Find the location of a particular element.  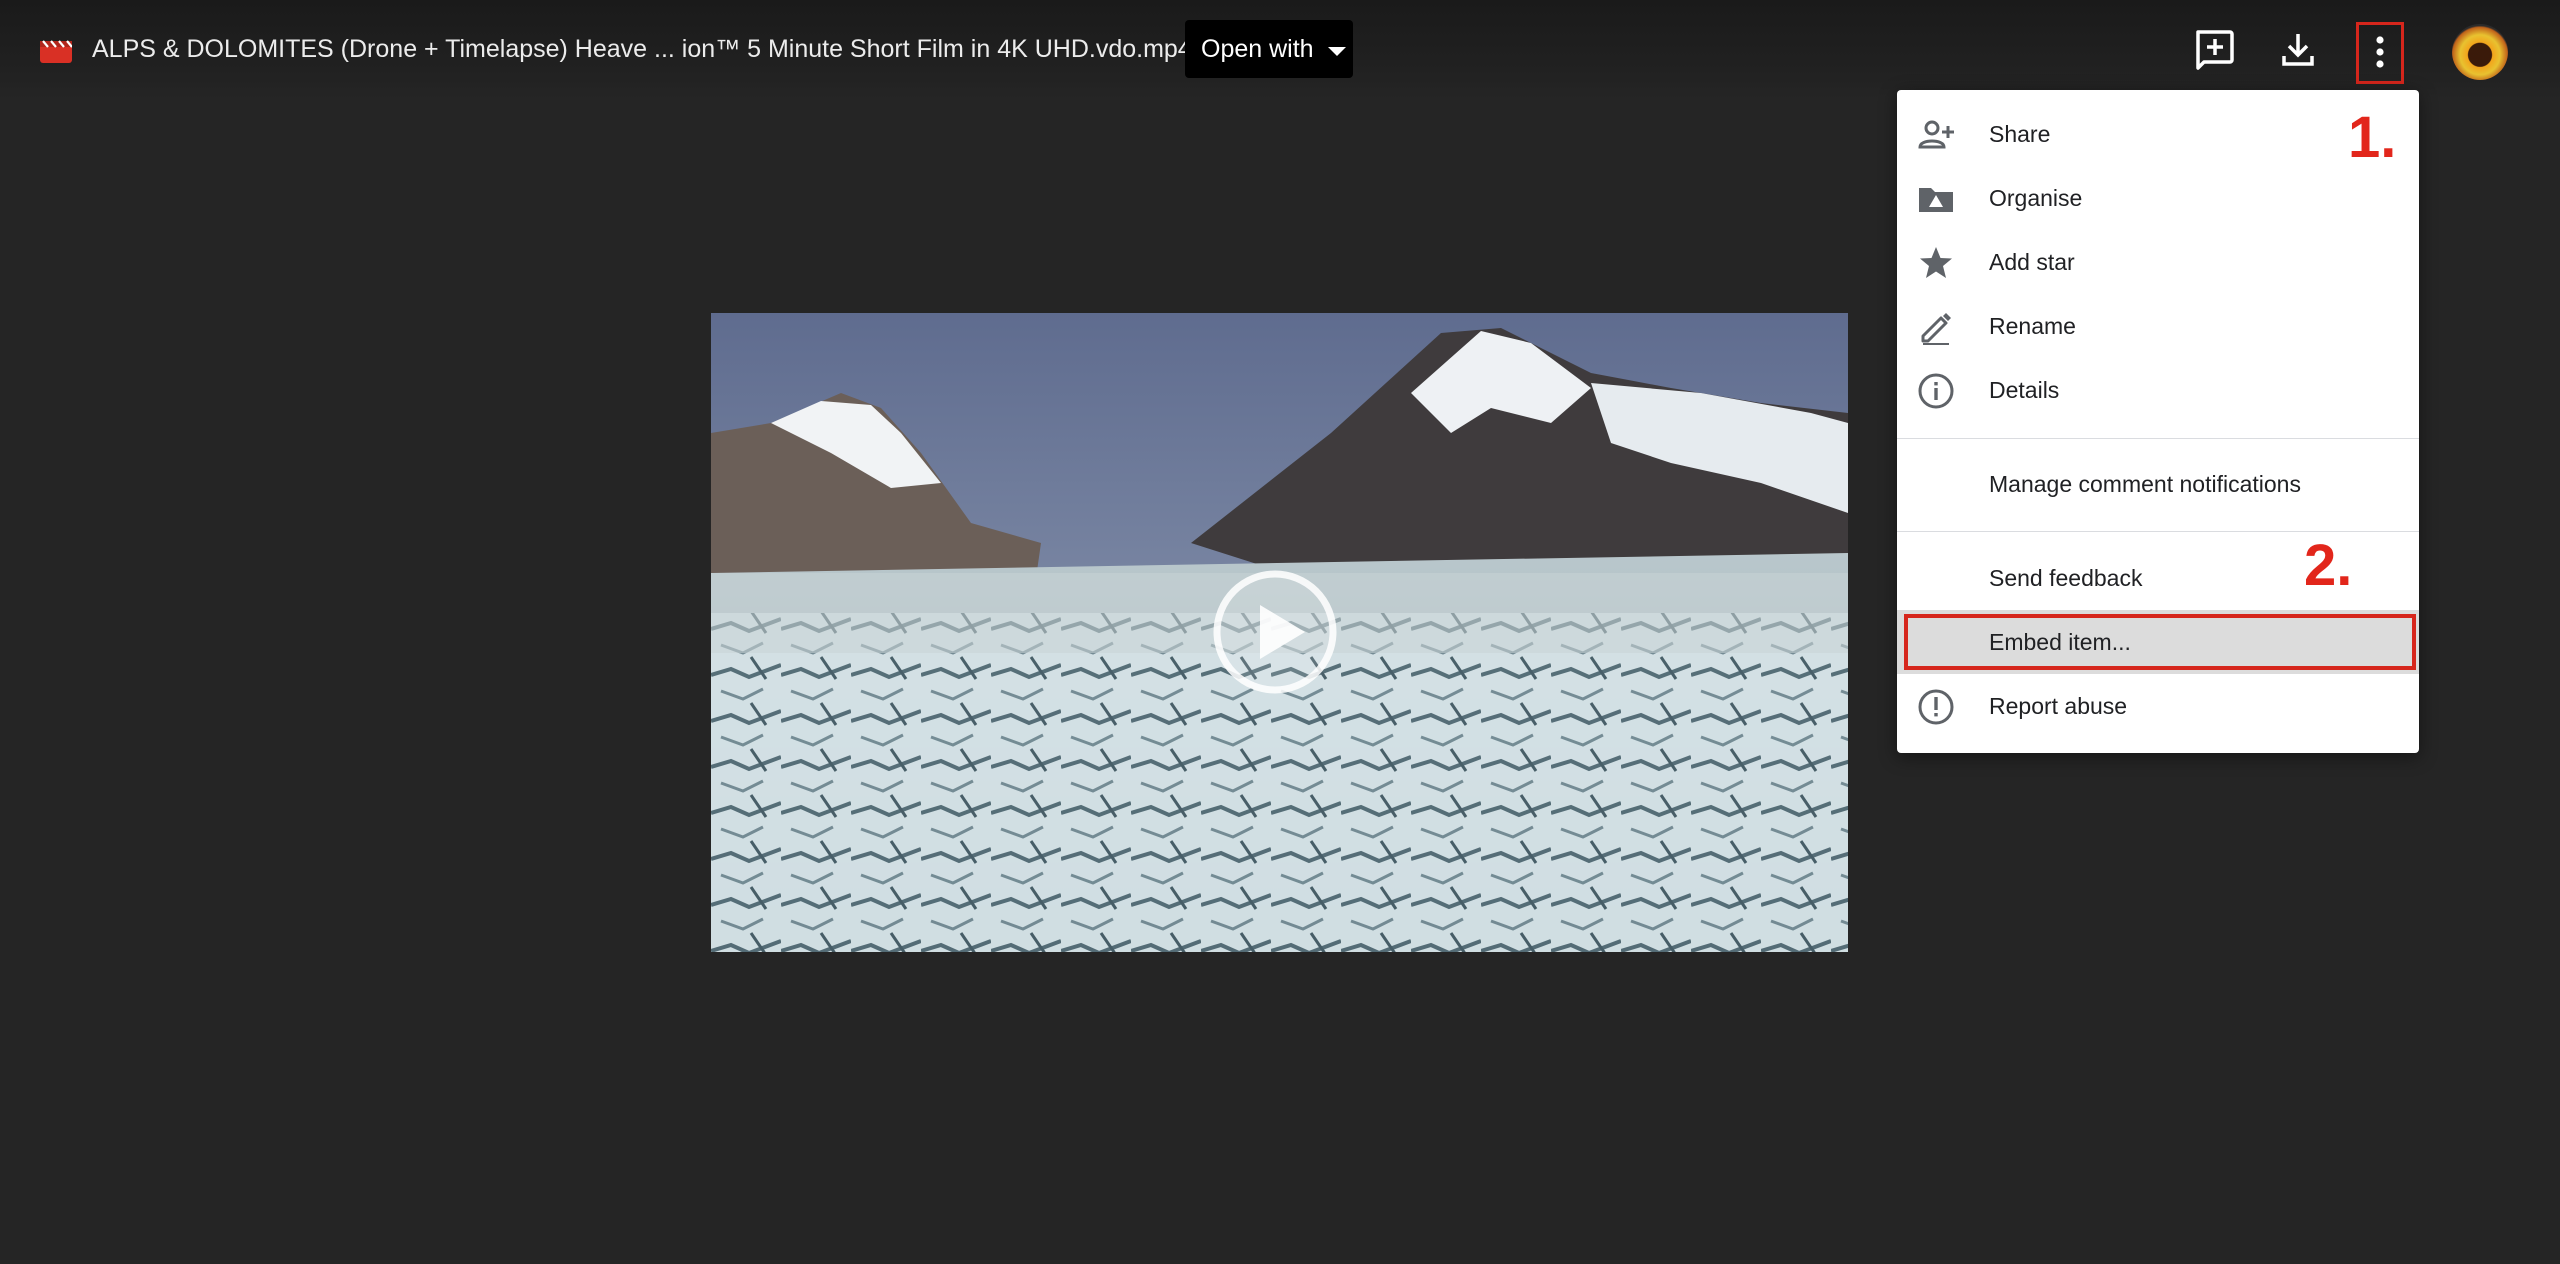

menu-item-report-abuse: Report abuse is located at coordinates (2158, 706).